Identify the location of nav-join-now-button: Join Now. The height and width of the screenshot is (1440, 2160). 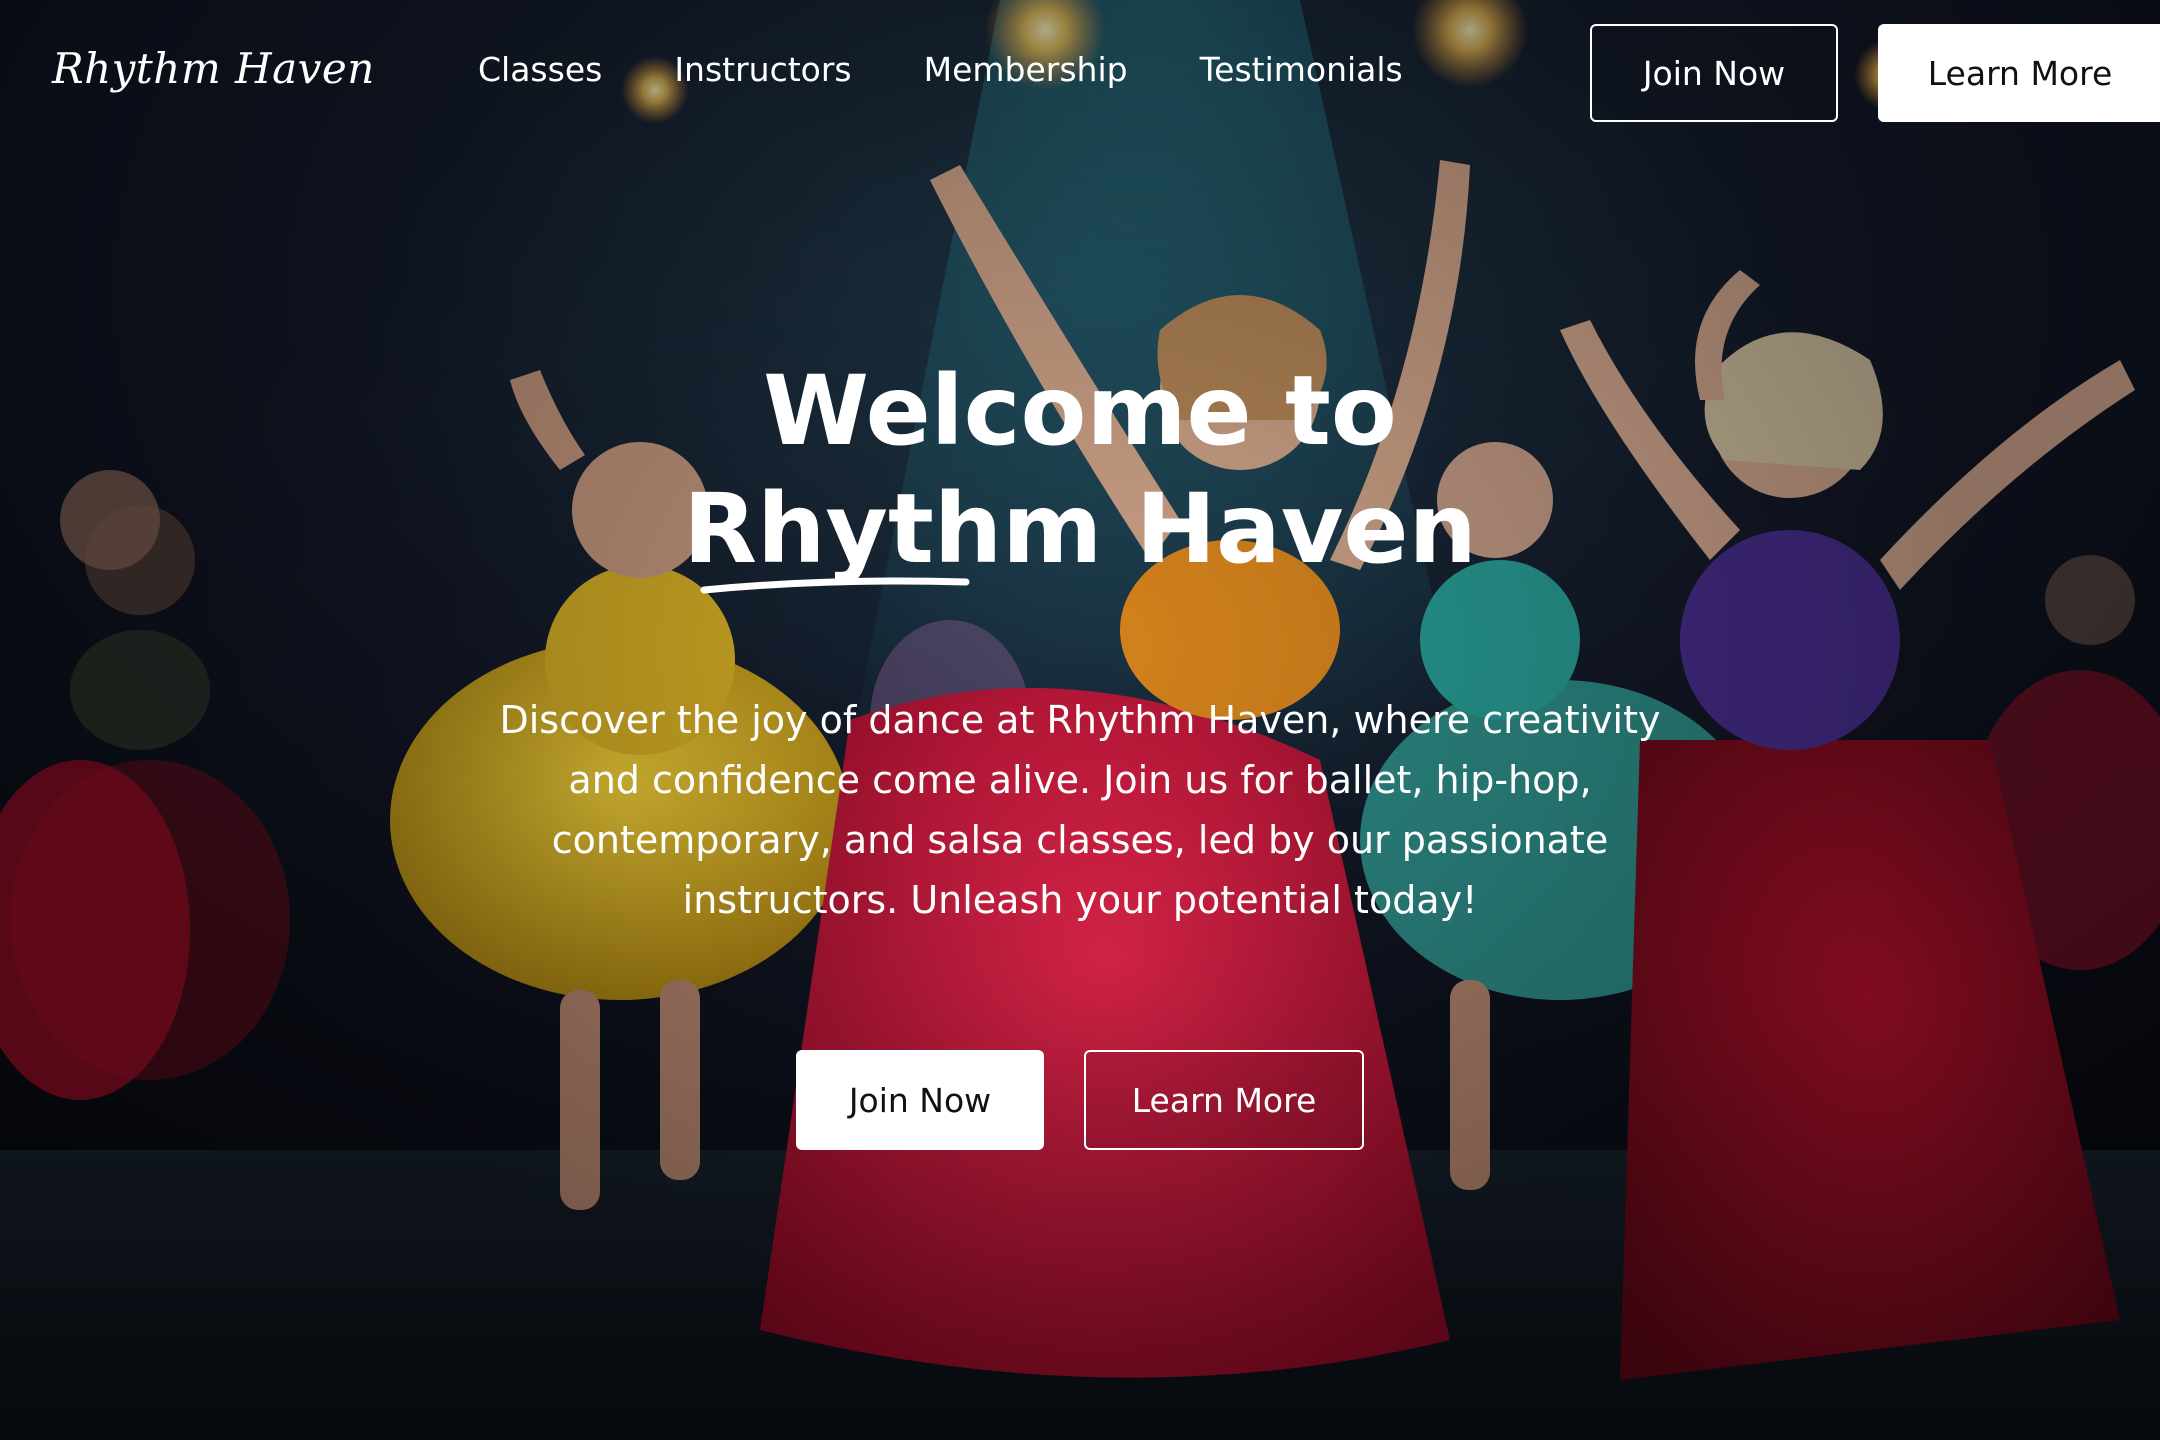
(1714, 73).